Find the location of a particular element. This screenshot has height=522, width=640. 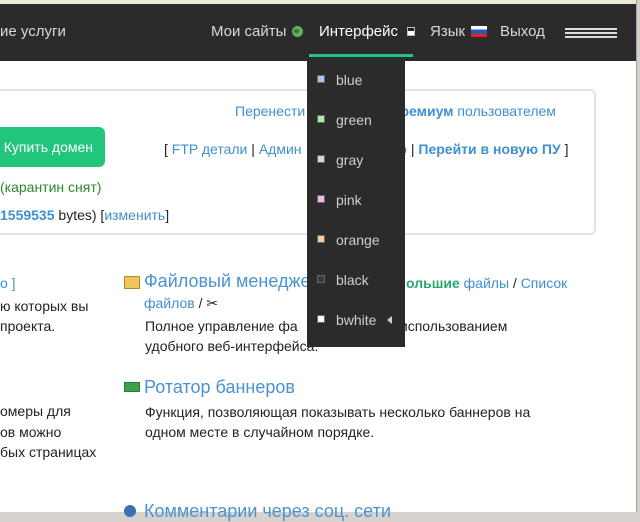

new-panel-link: Перейти в новую ПУ is located at coordinates (489, 149).